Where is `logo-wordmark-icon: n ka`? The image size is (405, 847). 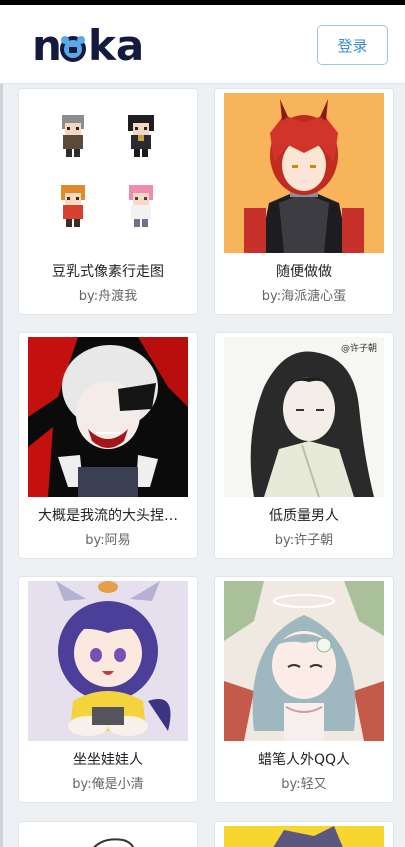 logo-wordmark-icon: n ka is located at coordinates (88, 45).